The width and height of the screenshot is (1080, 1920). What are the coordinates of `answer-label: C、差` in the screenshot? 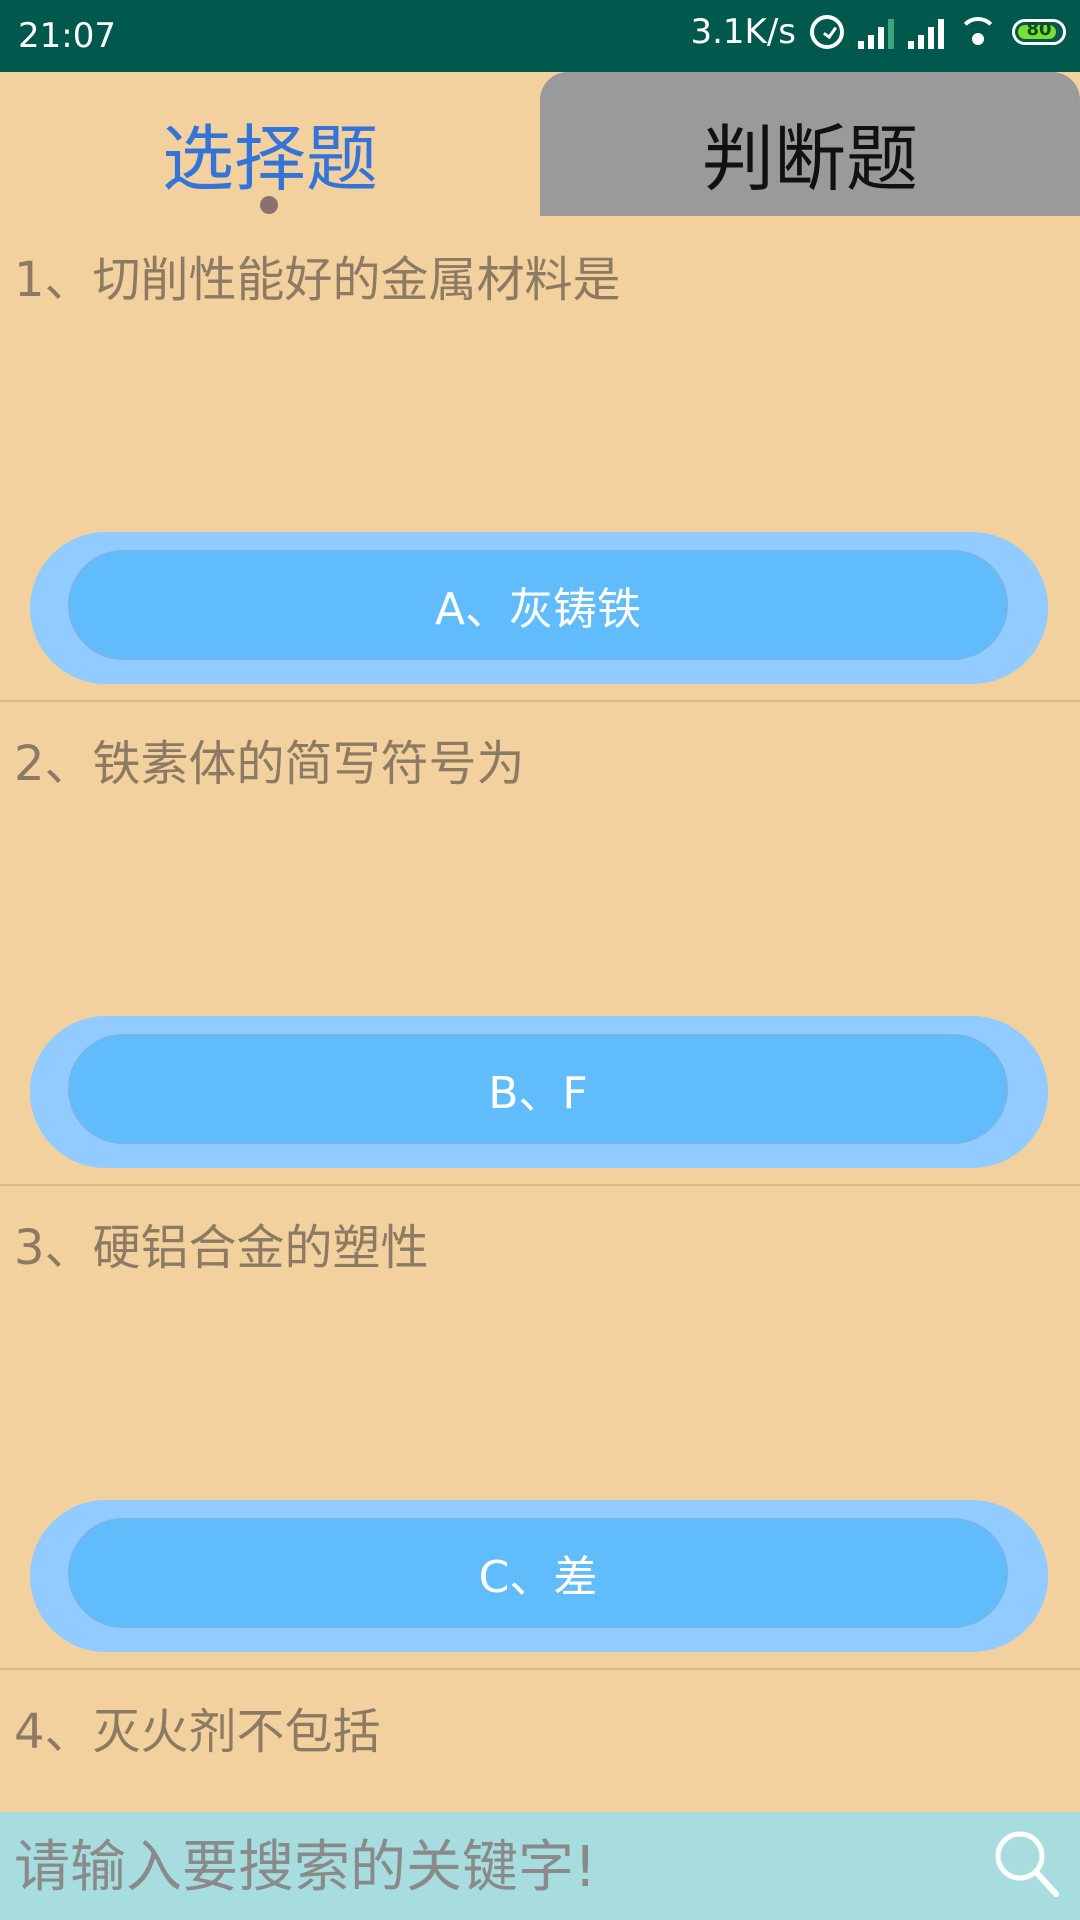 It's located at (538, 1577).